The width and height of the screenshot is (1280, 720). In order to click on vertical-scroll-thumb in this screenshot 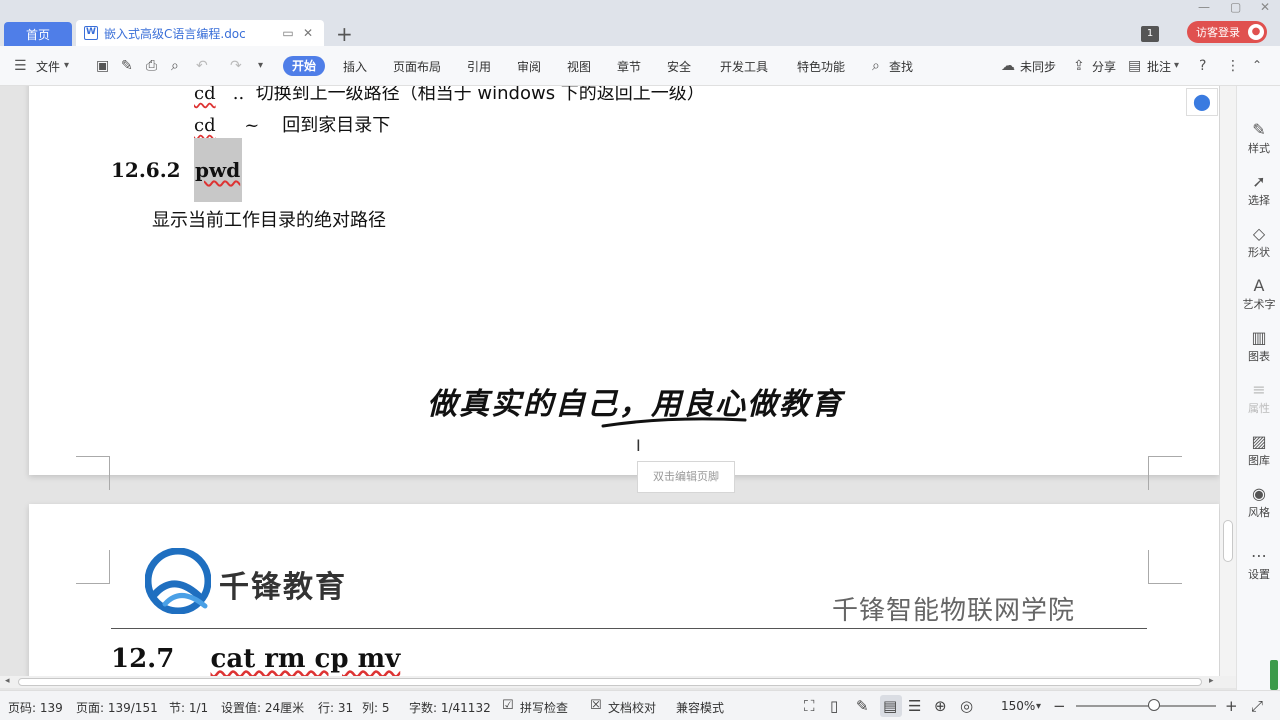, I will do `click(1228, 541)`.